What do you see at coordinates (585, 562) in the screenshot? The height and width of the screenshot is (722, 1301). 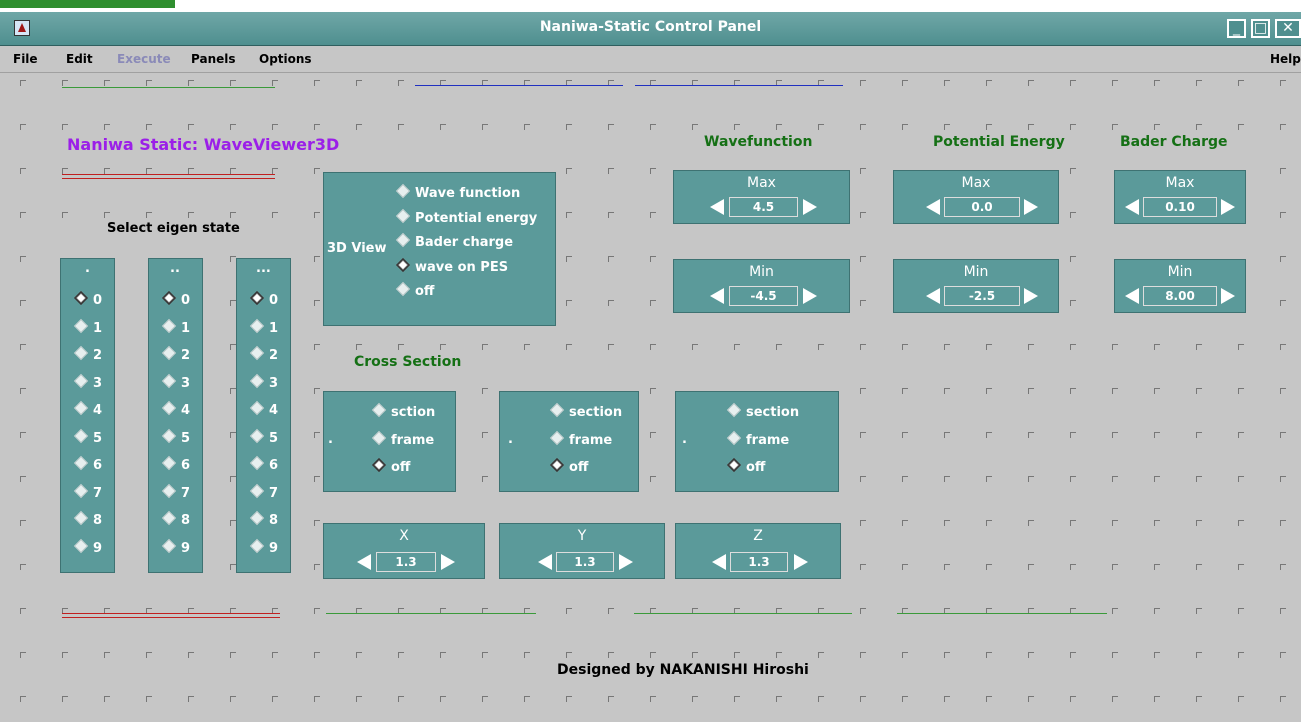 I see `y-value: 1.3` at bounding box center [585, 562].